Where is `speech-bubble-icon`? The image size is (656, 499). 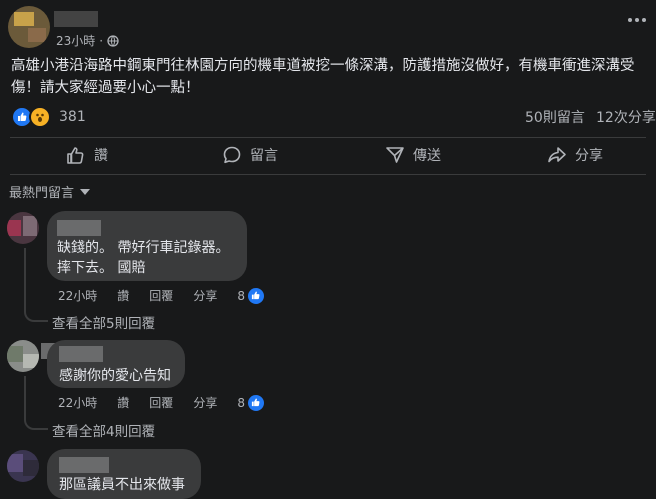
speech-bubble-icon is located at coordinates (232, 155).